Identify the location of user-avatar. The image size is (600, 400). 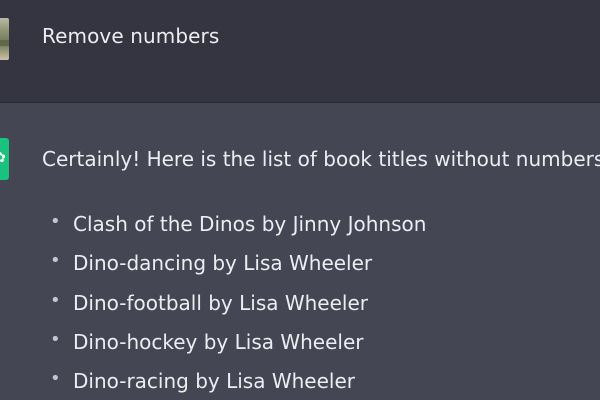
(4, 39).